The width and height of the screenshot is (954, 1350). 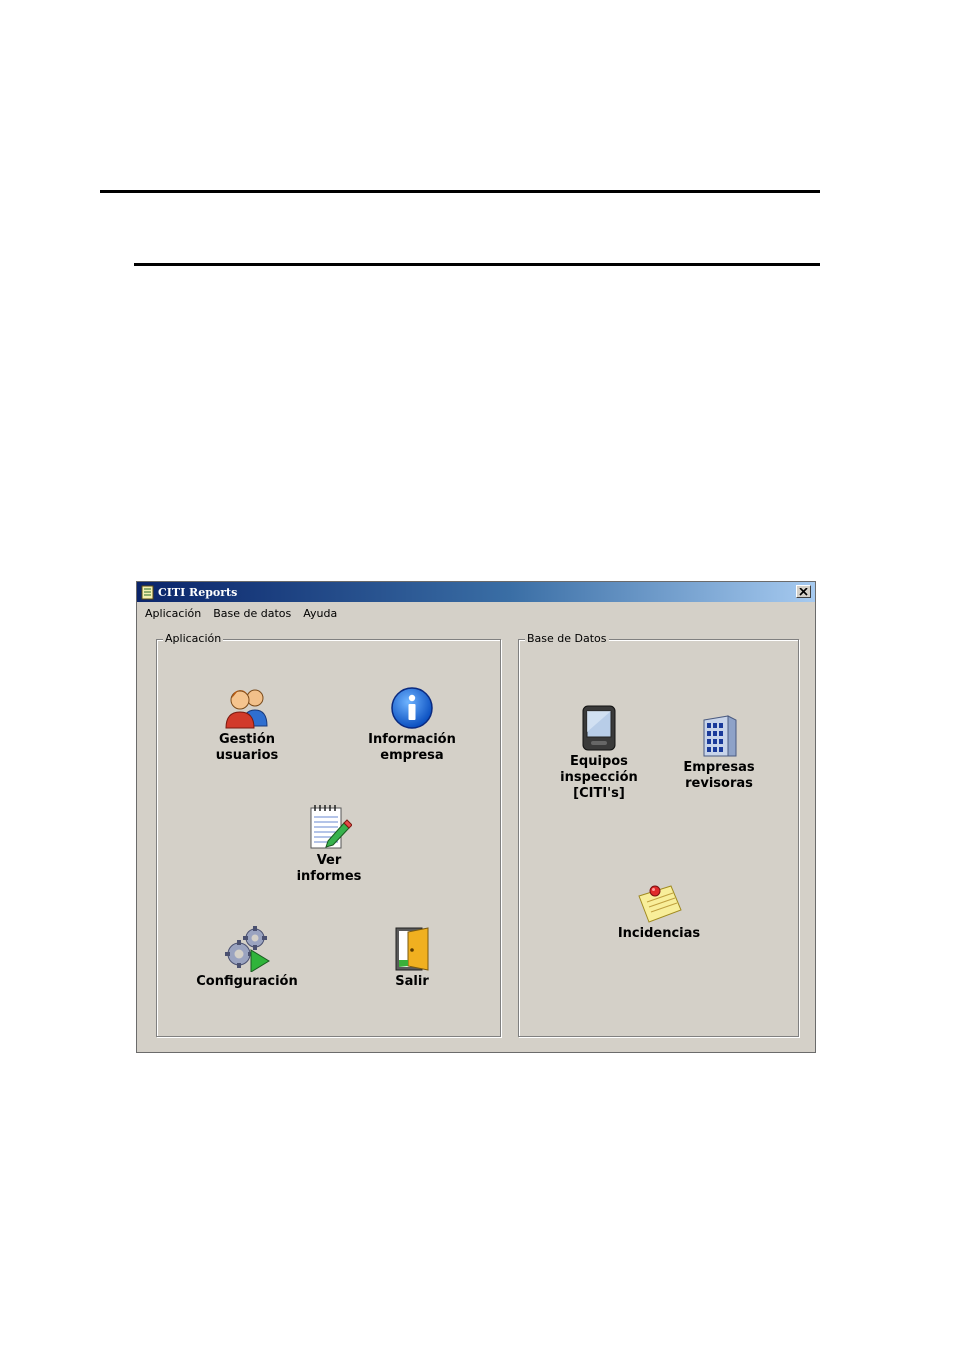 What do you see at coordinates (659, 933) in the screenshot?
I see `incidencias-label: Incidencias` at bounding box center [659, 933].